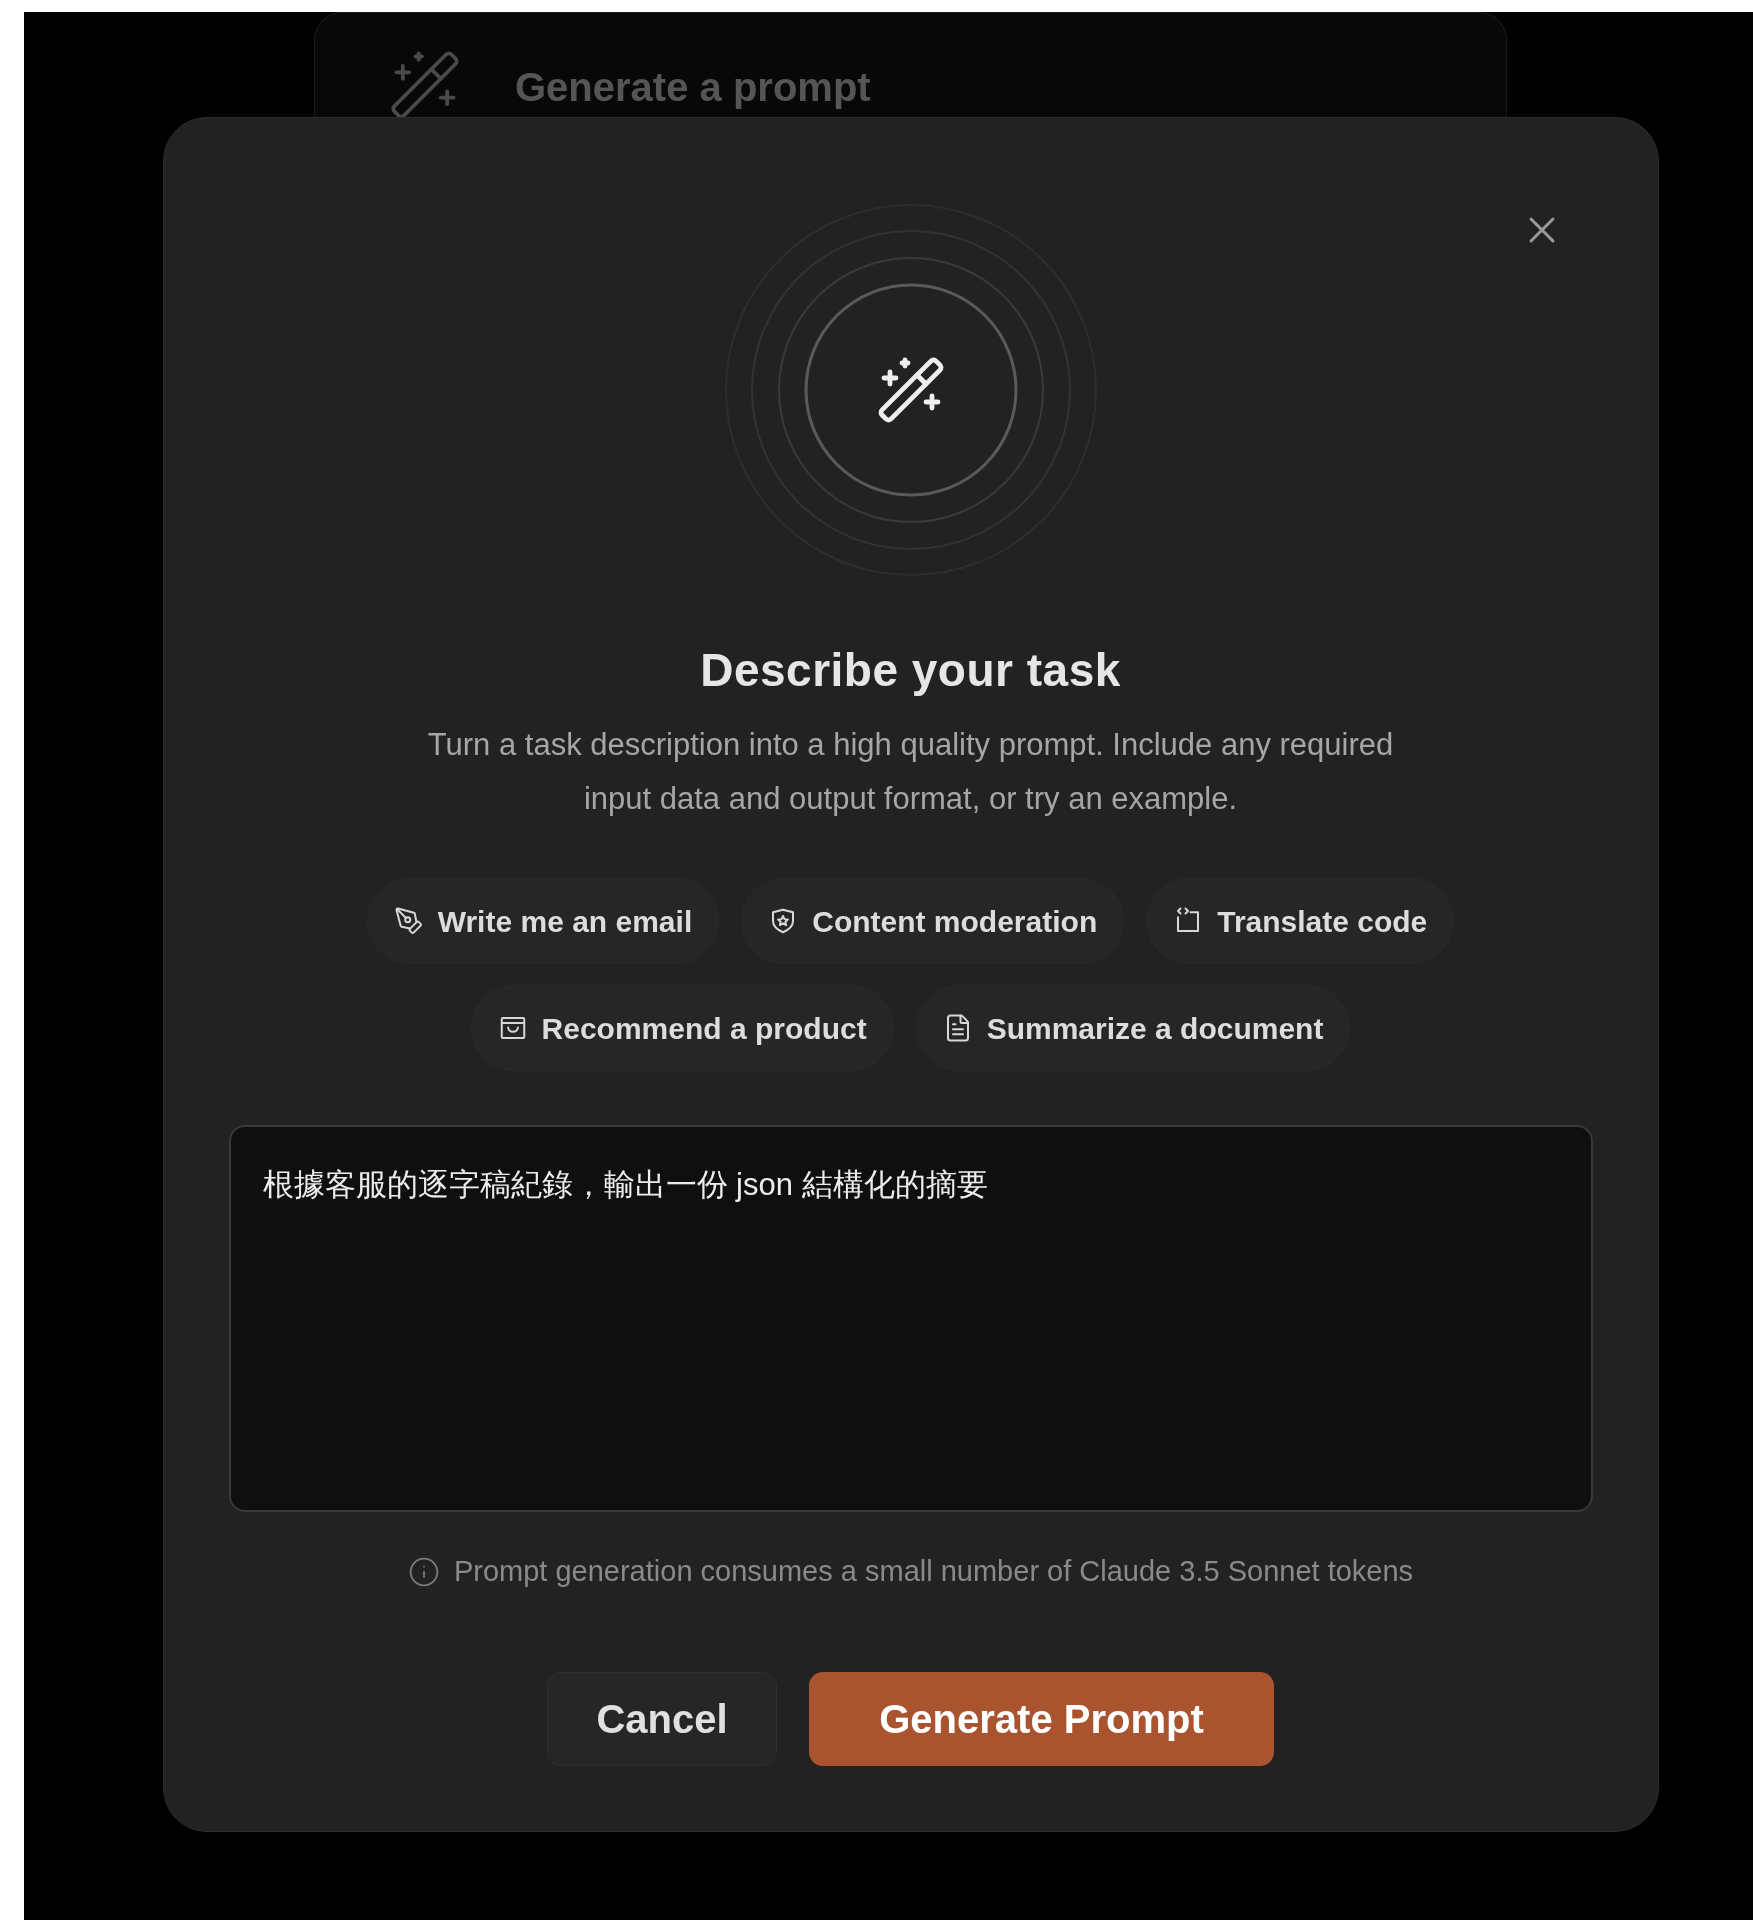  I want to click on generate-button: Generate Prompt, so click(1041, 1718).